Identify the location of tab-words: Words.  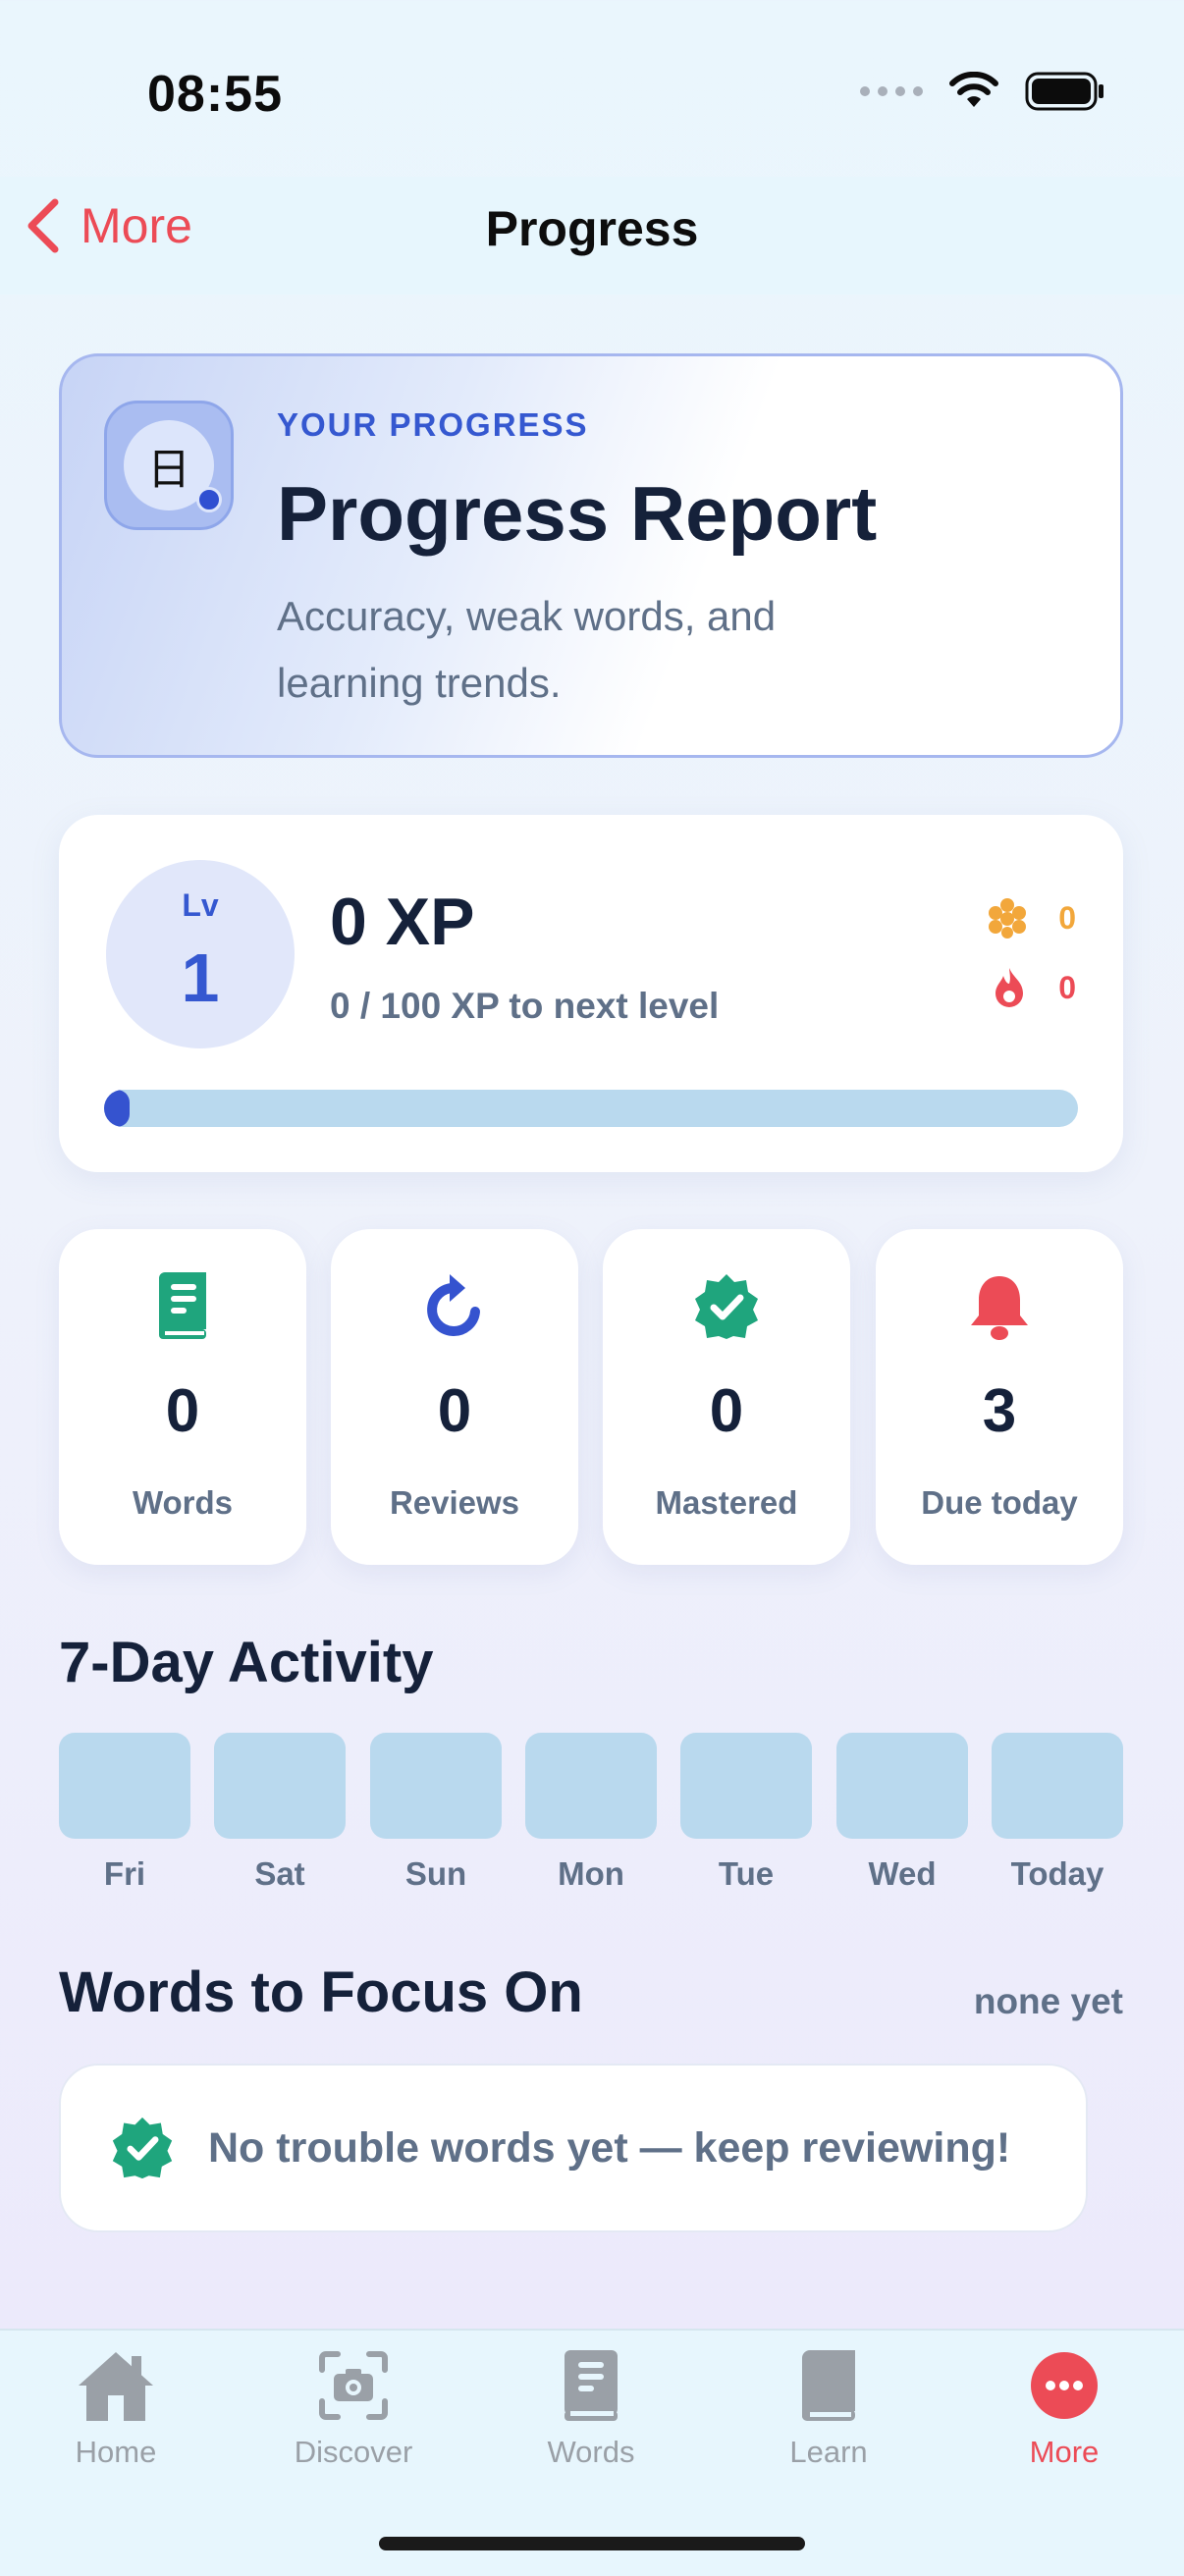
(591, 2408).